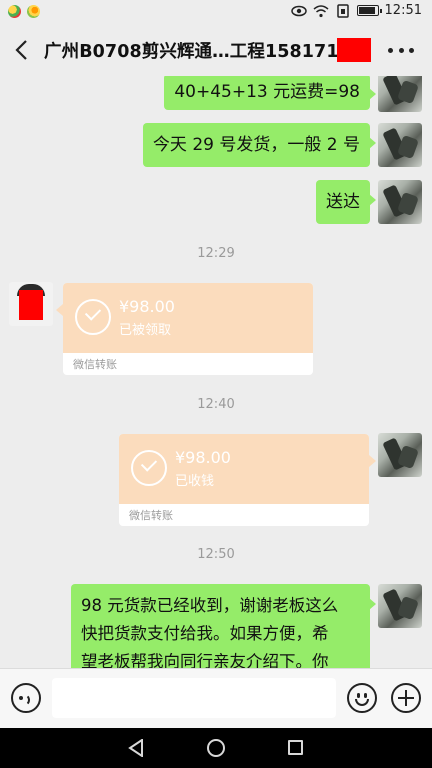 This screenshot has height=768, width=432. I want to click on battery-fill, so click(366, 10).